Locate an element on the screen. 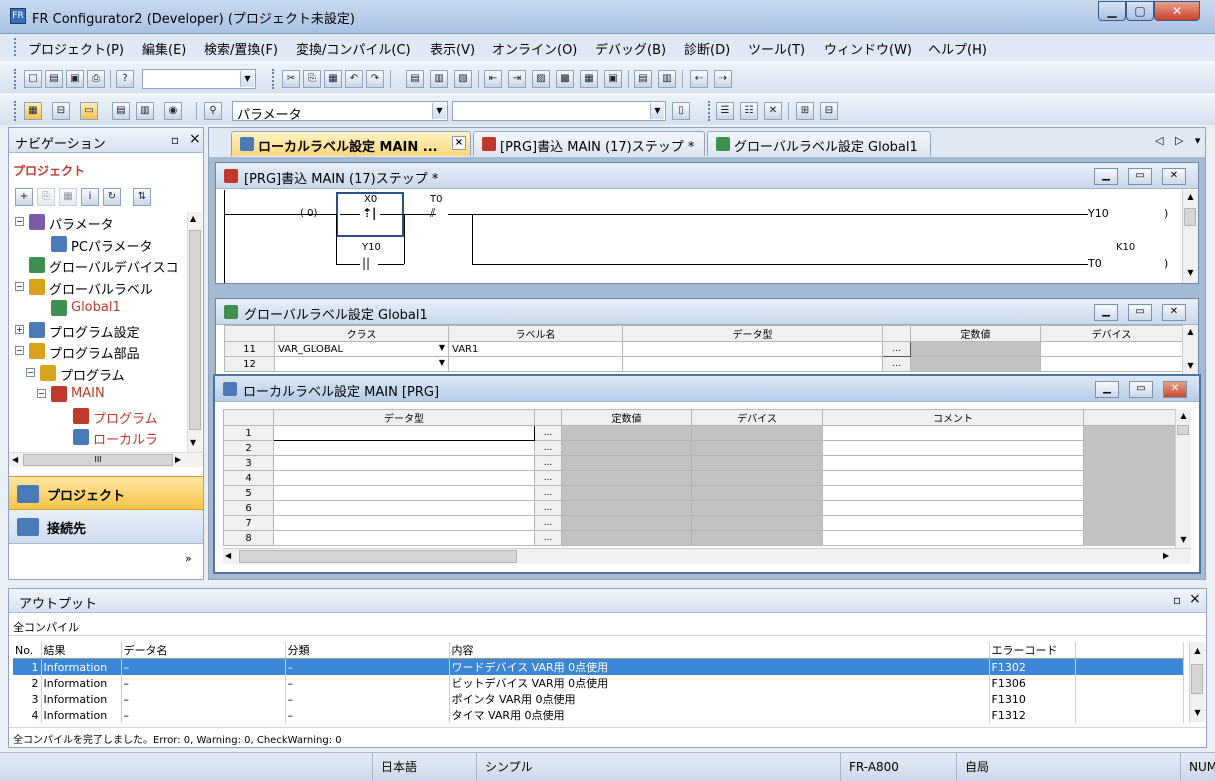 Image resolution: width=1215 pixels, height=781 pixels. nav-project-button: プロジェクト is located at coordinates (106, 493).